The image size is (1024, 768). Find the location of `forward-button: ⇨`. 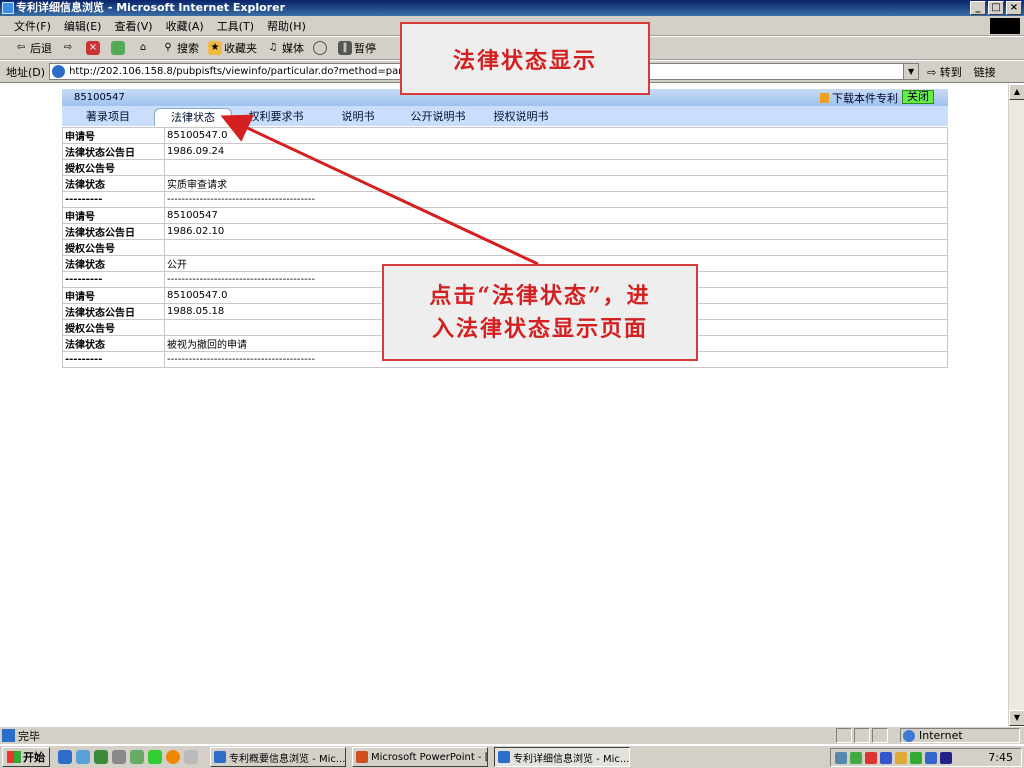

forward-button: ⇨ is located at coordinates (69, 48).